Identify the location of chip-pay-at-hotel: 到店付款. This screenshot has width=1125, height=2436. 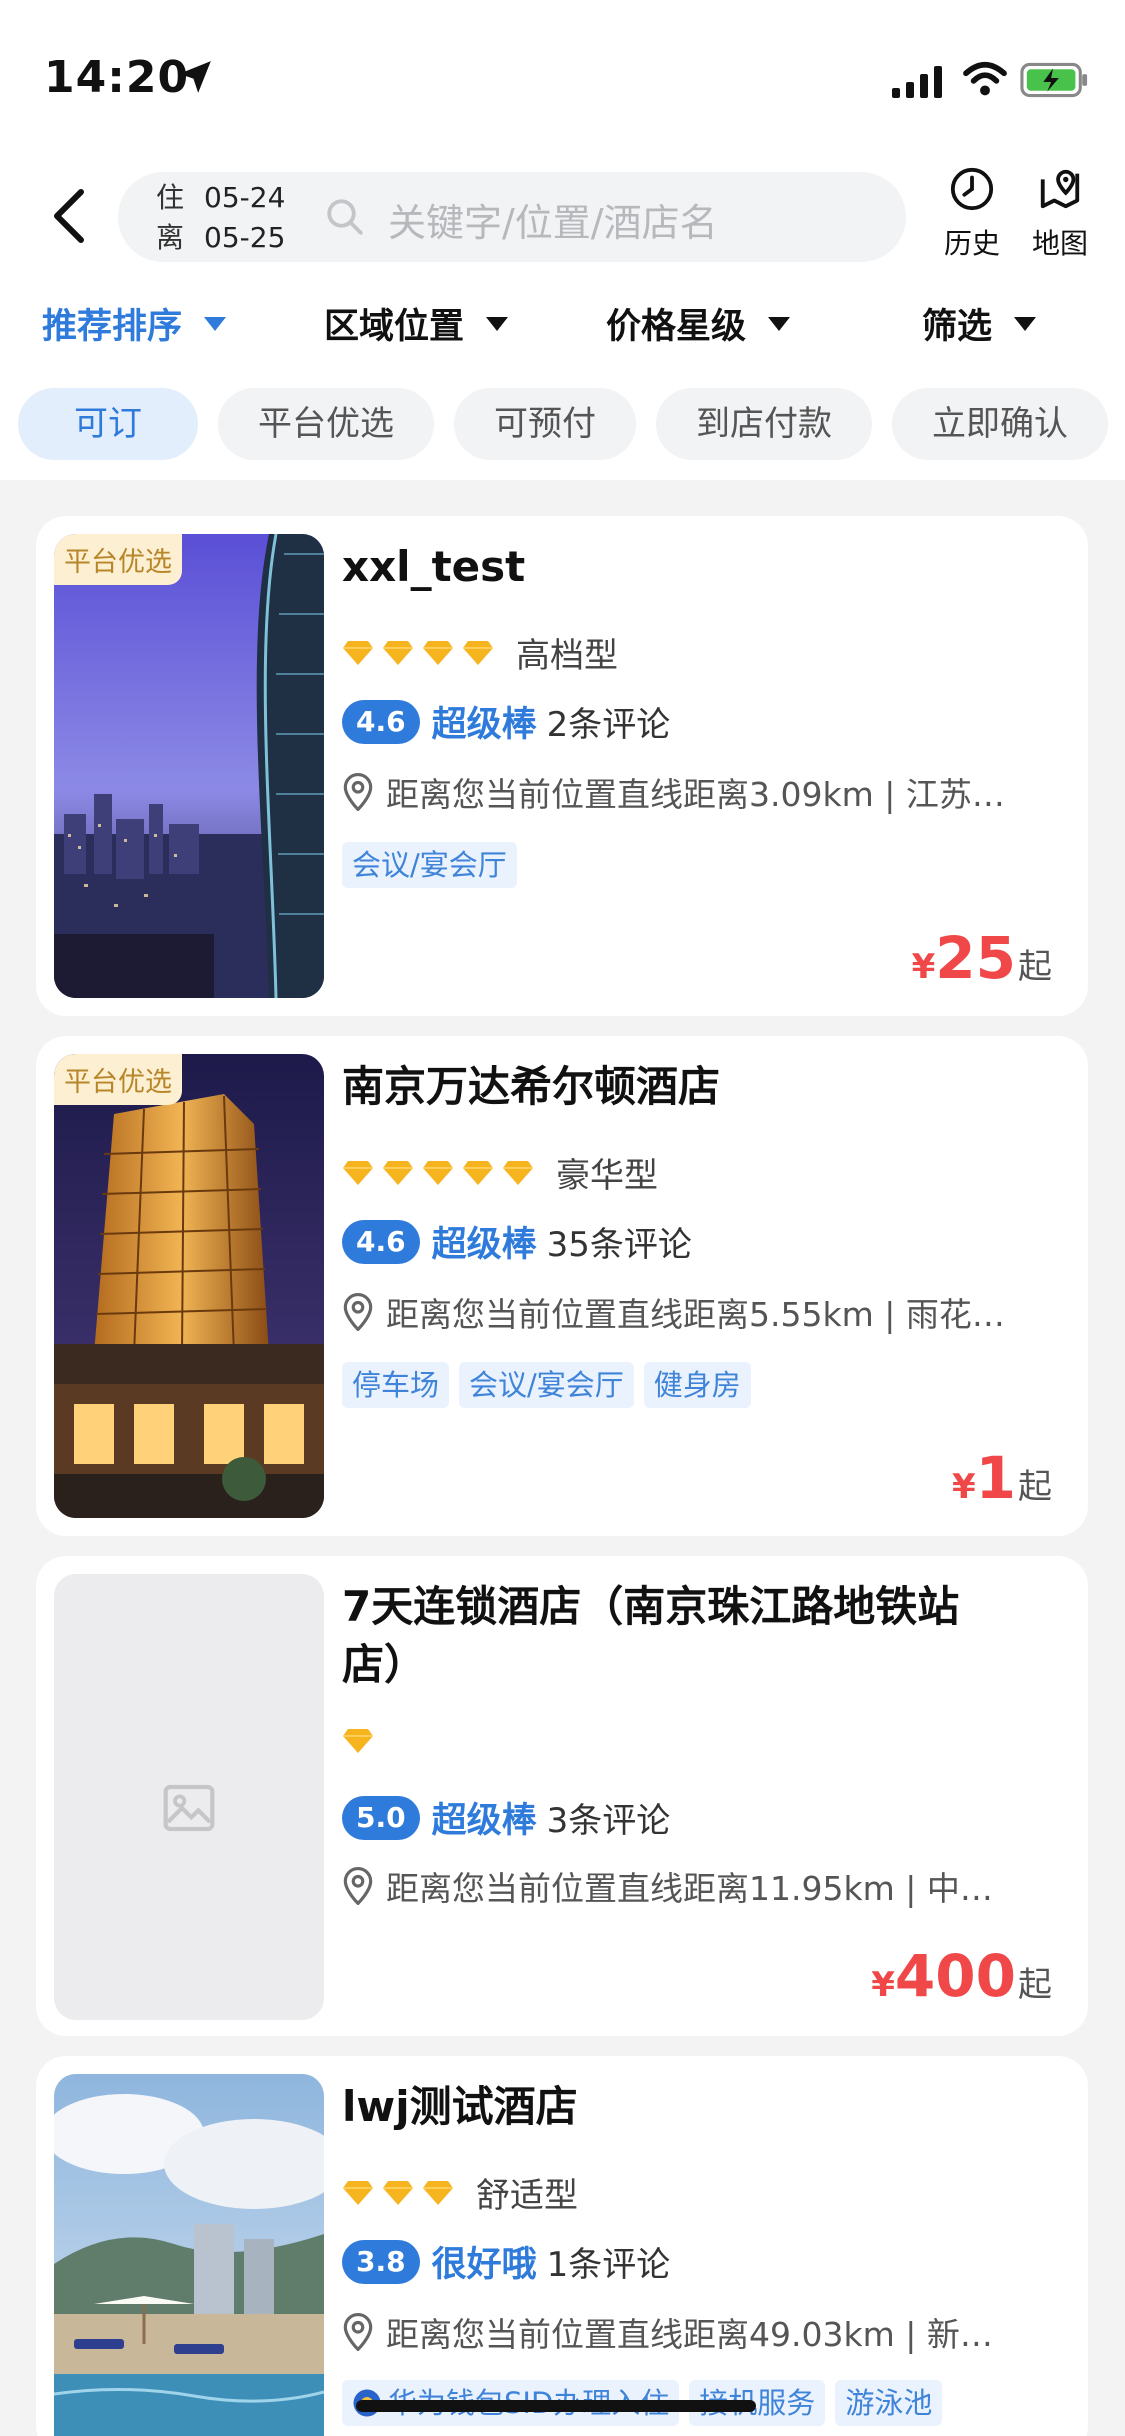
(764, 424).